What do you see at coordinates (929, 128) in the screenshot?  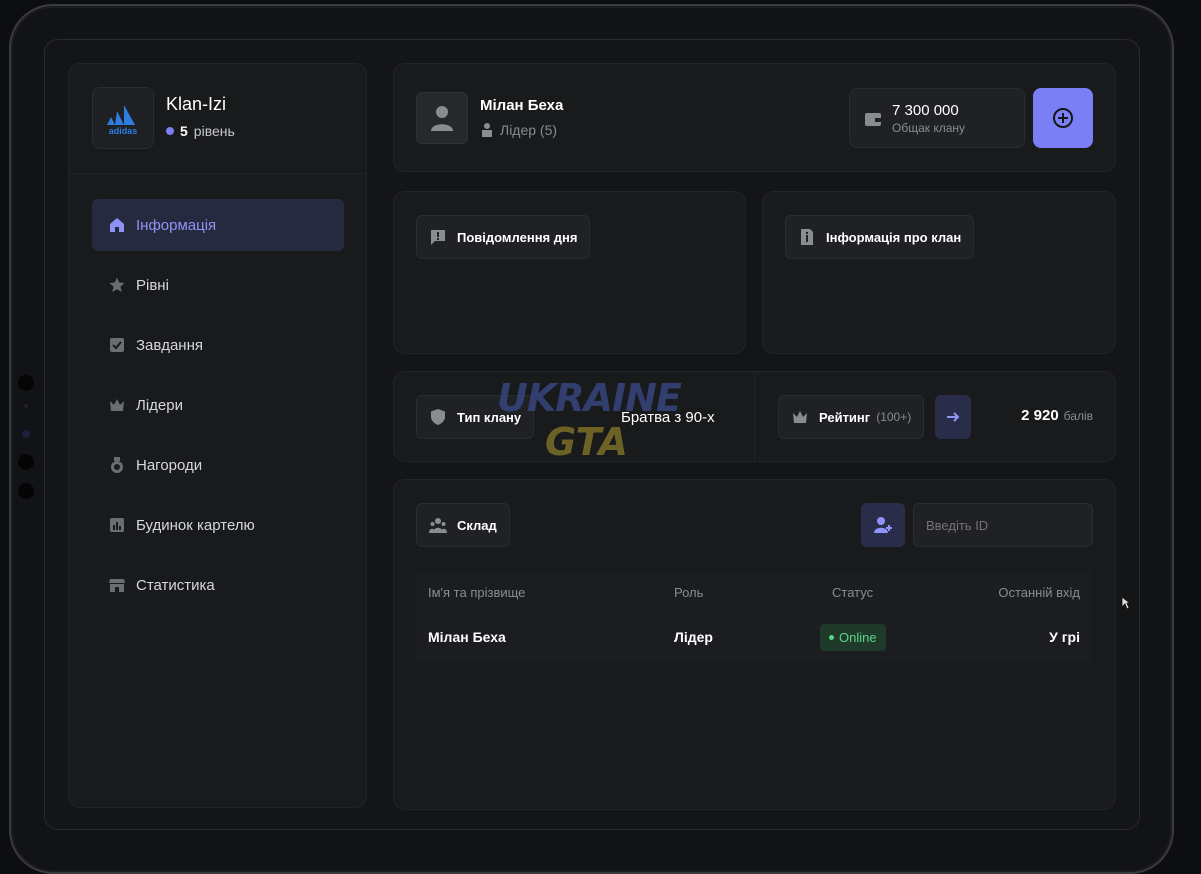 I see `balance-label: Общак клану` at bounding box center [929, 128].